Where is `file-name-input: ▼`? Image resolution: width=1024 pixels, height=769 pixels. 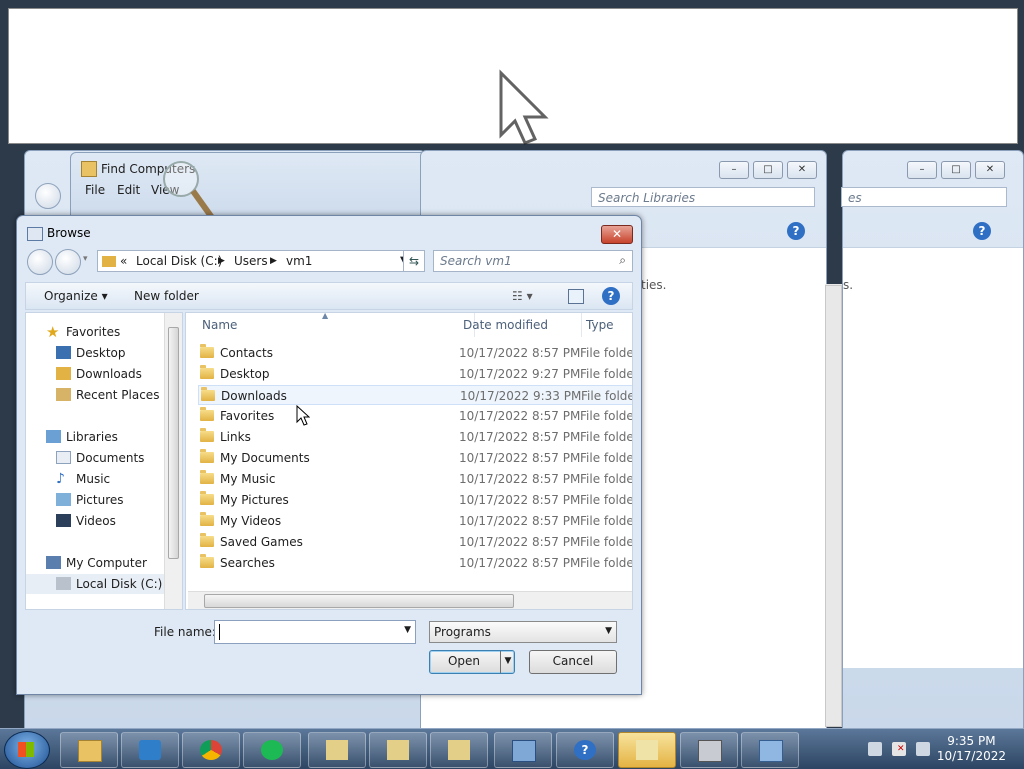
file-name-input: ▼ is located at coordinates (315, 632).